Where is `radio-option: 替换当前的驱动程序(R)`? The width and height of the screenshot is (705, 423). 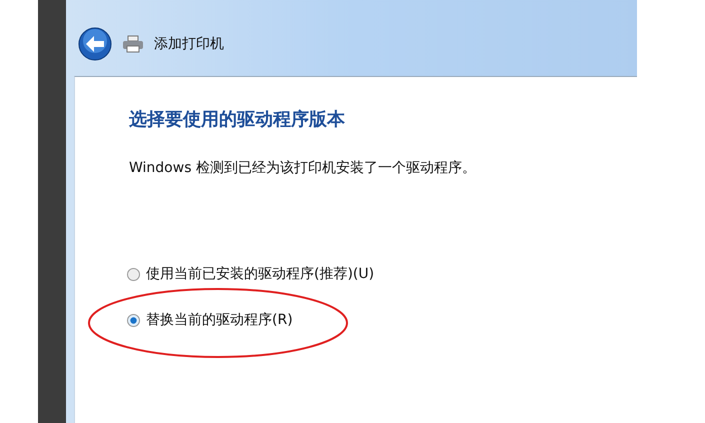 radio-option: 替换当前的驱动程序(R) is located at coordinates (210, 320).